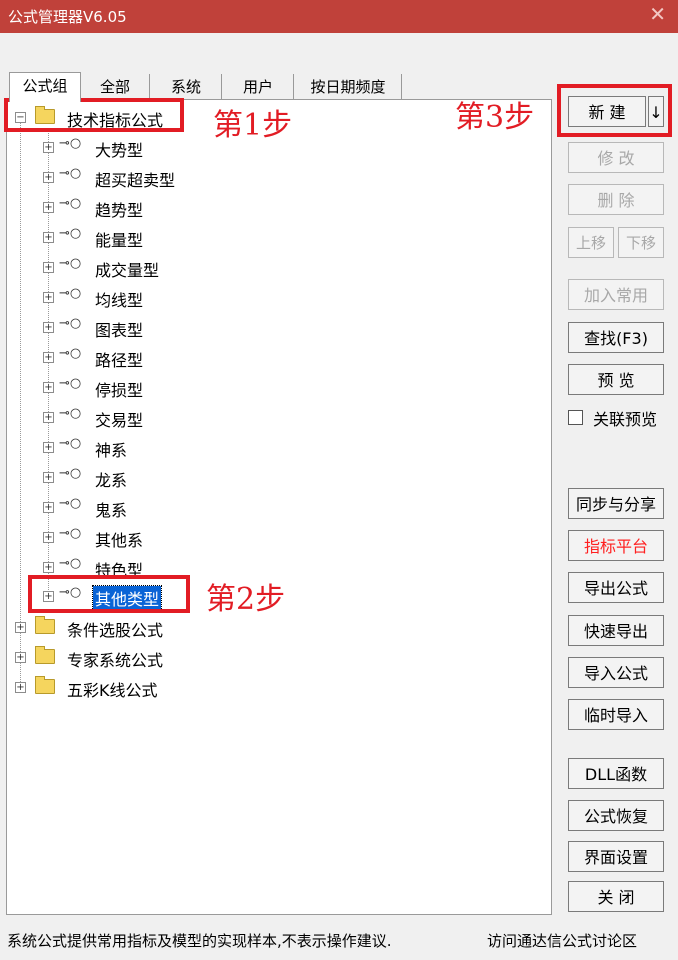 Image resolution: width=678 pixels, height=960 pixels. I want to click on find-button: 查找(F3), so click(616, 337).